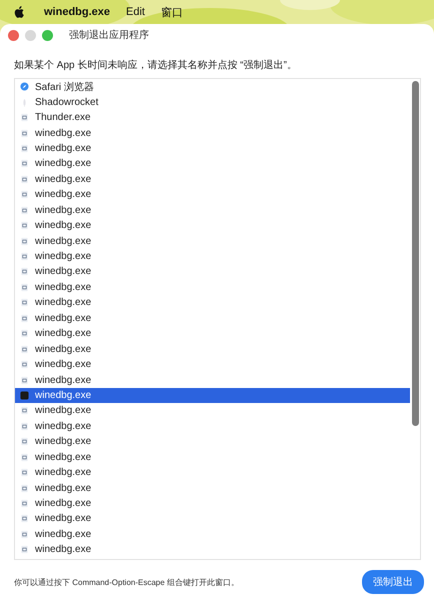 The width and height of the screenshot is (434, 600). I want to click on hint-text: 你可以通过按下 Command-Option-Escape 组合键打开此窗口。, so click(126, 582).